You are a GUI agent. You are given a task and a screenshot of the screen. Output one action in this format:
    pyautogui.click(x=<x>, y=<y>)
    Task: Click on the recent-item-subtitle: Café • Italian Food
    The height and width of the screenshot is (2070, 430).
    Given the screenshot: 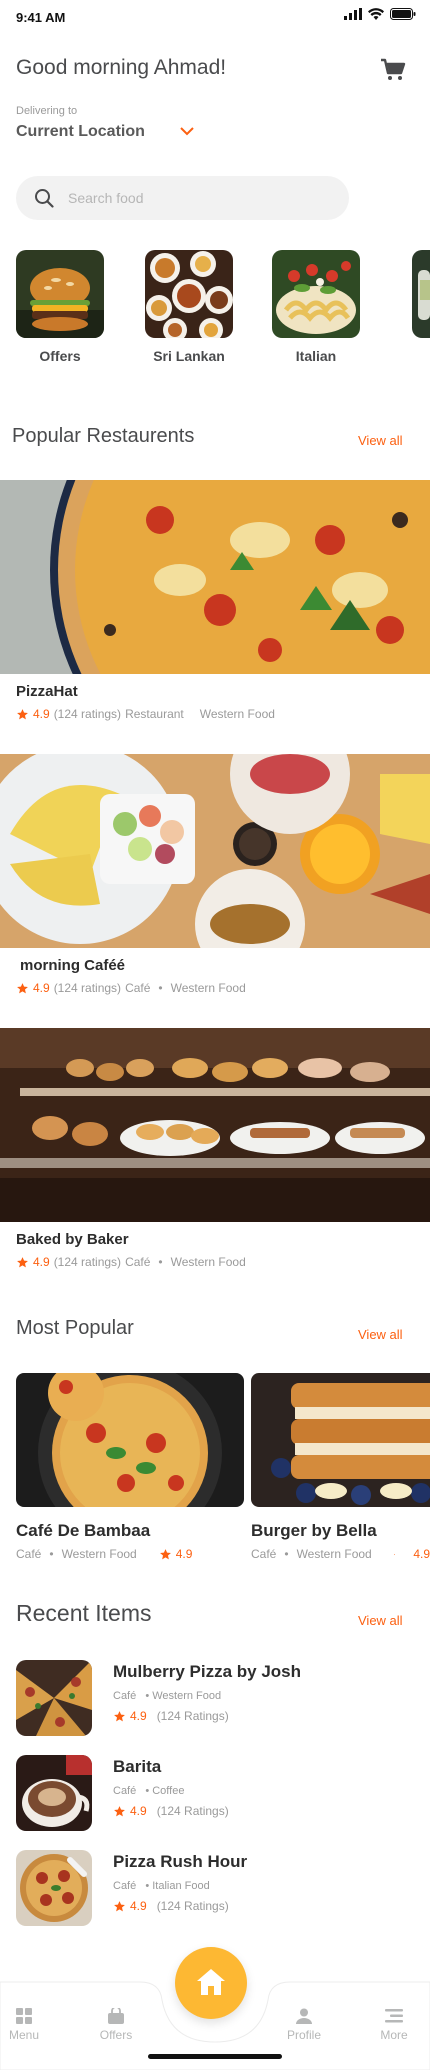 What is the action you would take?
    pyautogui.click(x=161, y=1886)
    